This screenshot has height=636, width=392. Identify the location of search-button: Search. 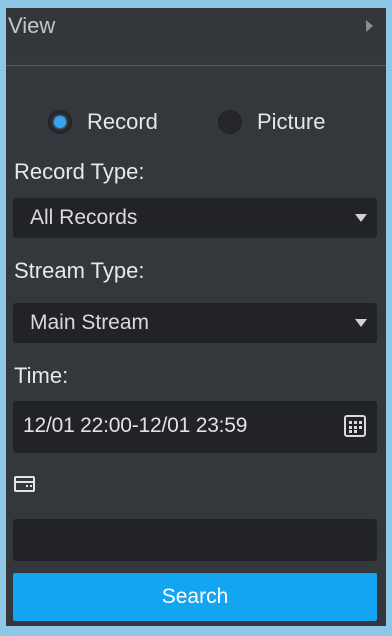
(195, 597).